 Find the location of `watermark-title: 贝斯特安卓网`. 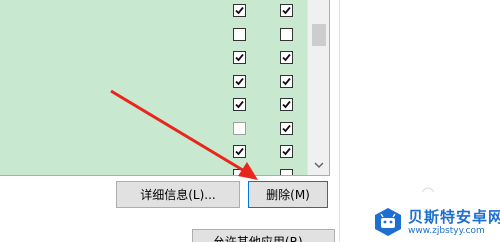

watermark-title: 贝斯特安卓网 is located at coordinates (454, 217).